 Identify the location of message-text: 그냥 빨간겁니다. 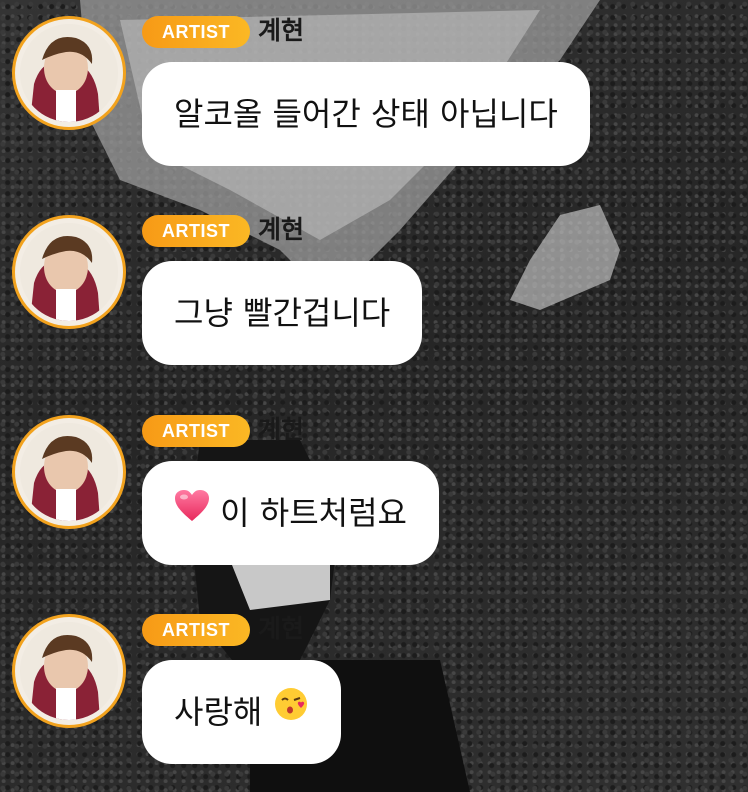
(282, 313).